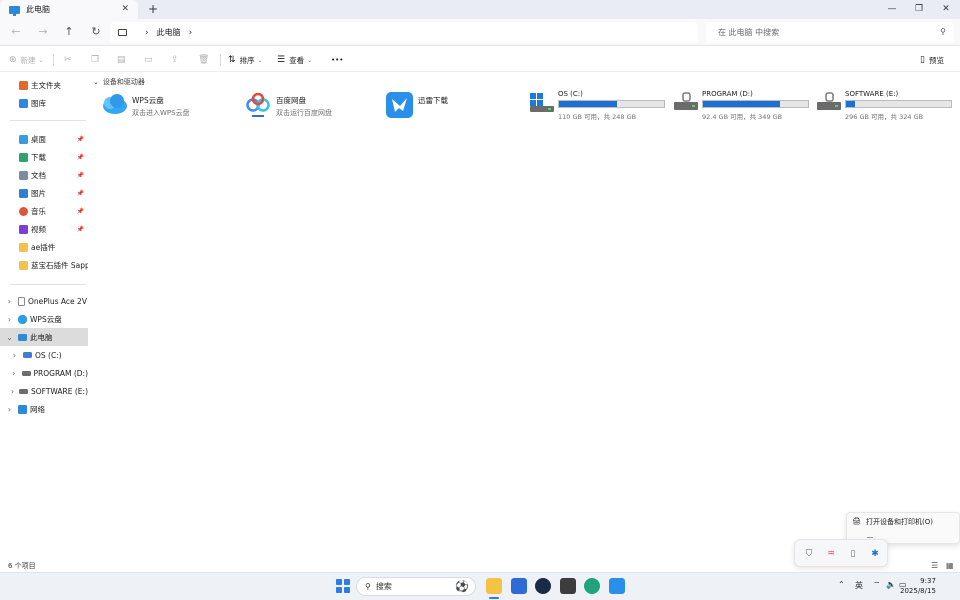 This screenshot has height=600, width=960. I want to click on address-bar: › 此电脑 ›, so click(404, 32).